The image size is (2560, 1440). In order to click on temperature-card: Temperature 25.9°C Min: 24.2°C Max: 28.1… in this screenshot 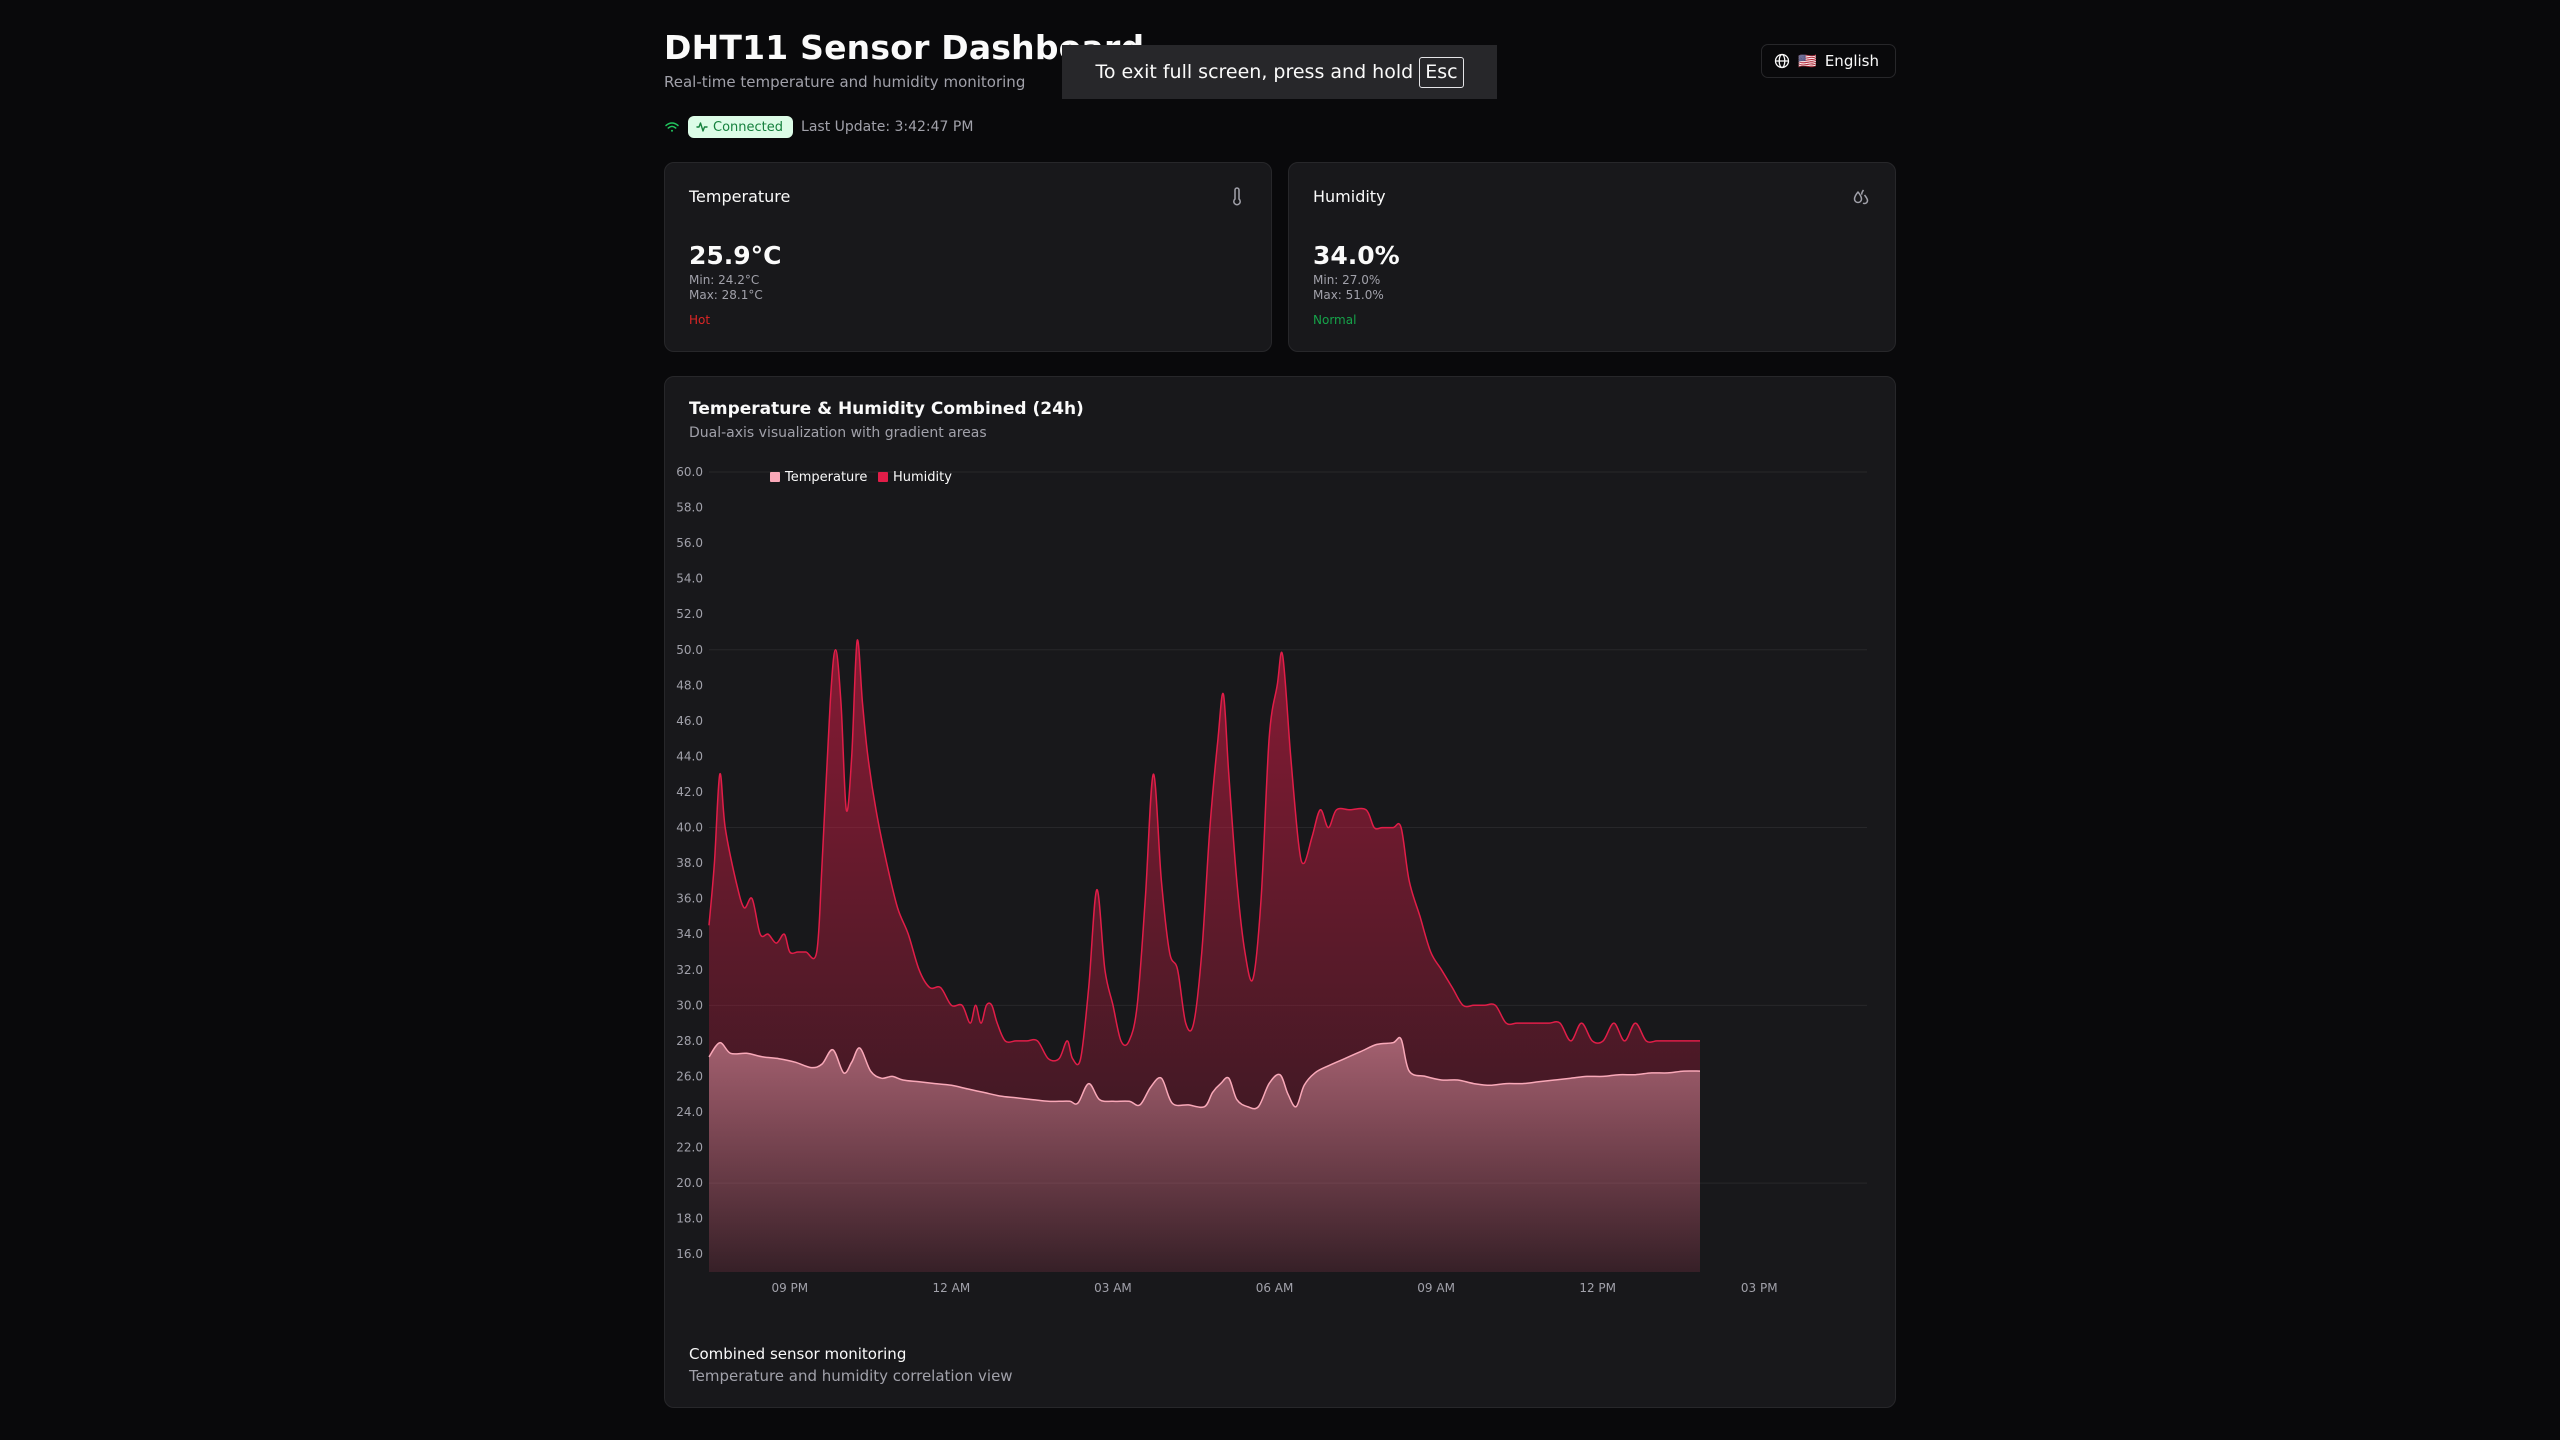, I will do `click(968, 257)`.